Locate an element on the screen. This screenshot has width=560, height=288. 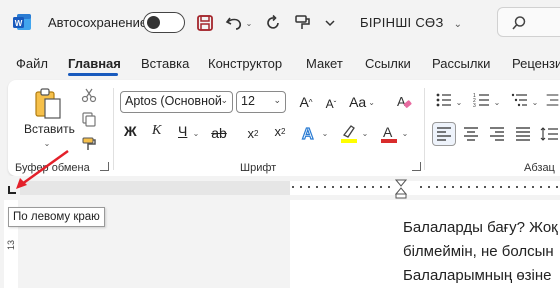
tab-file: Файл is located at coordinates (32, 63).